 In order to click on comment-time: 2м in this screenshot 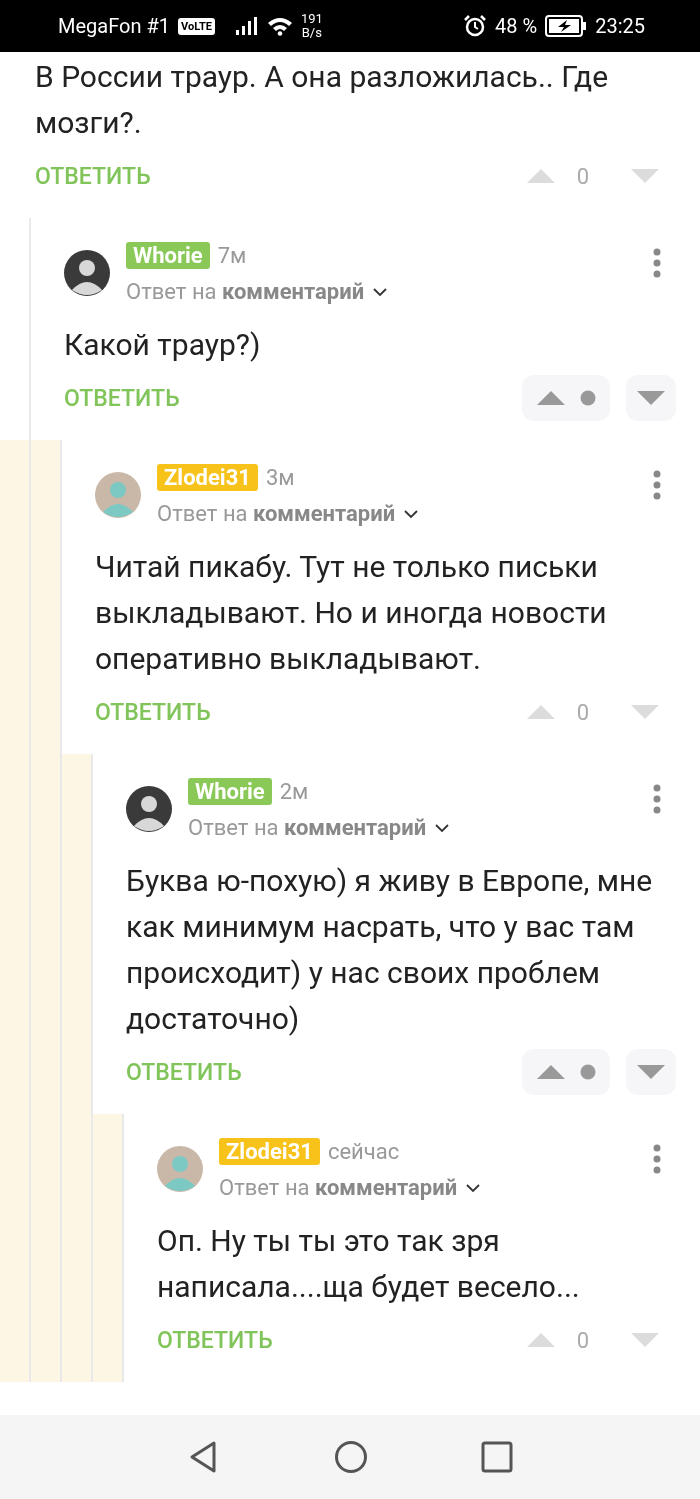, I will do `click(294, 791)`.